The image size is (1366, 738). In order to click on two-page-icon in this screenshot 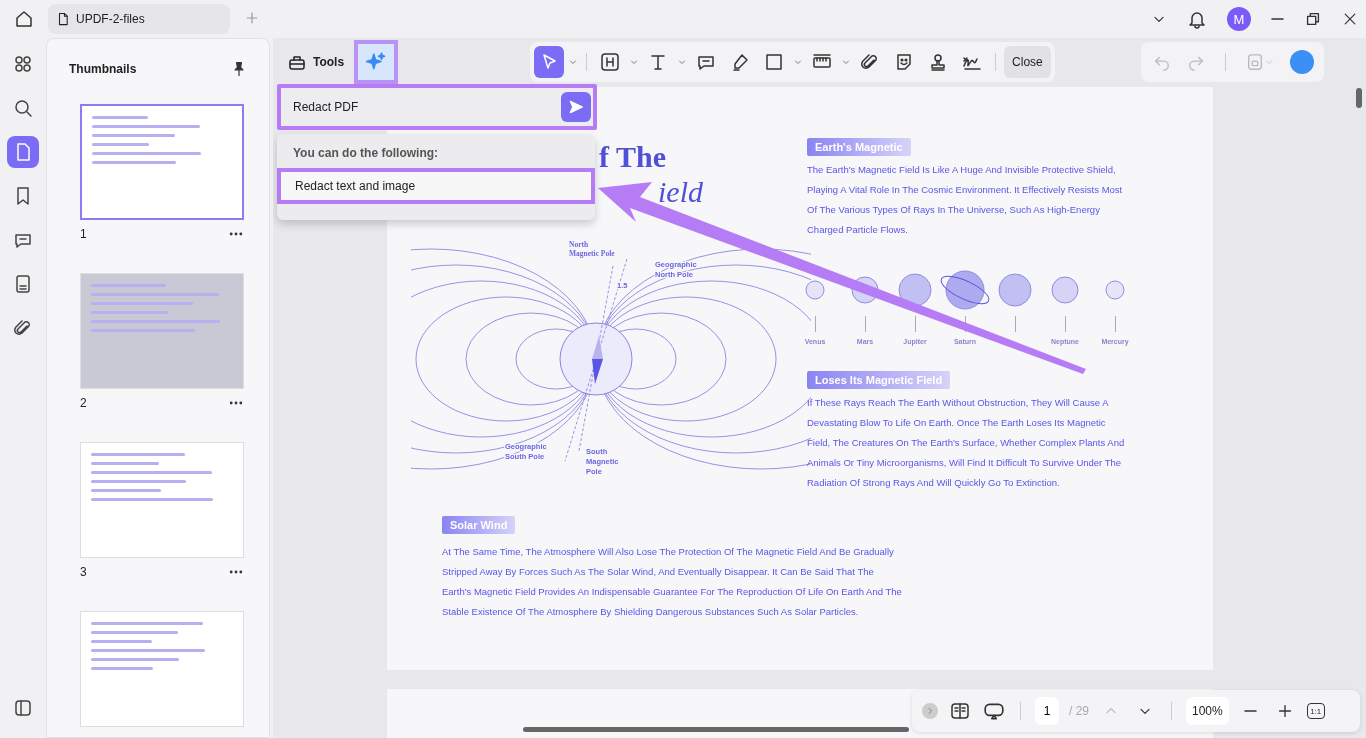, I will do `click(960, 711)`.